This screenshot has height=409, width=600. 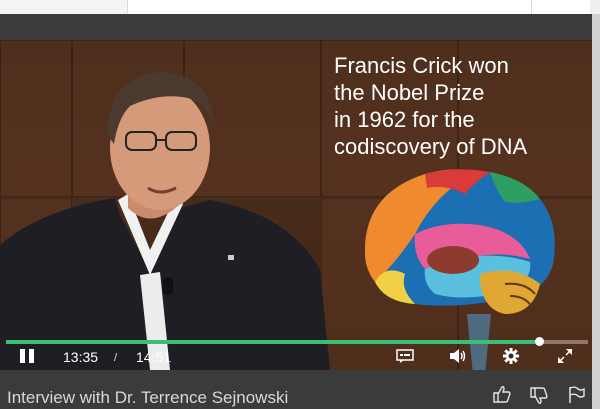 I want to click on caption-line: the Nobel Prize, so click(x=409, y=92).